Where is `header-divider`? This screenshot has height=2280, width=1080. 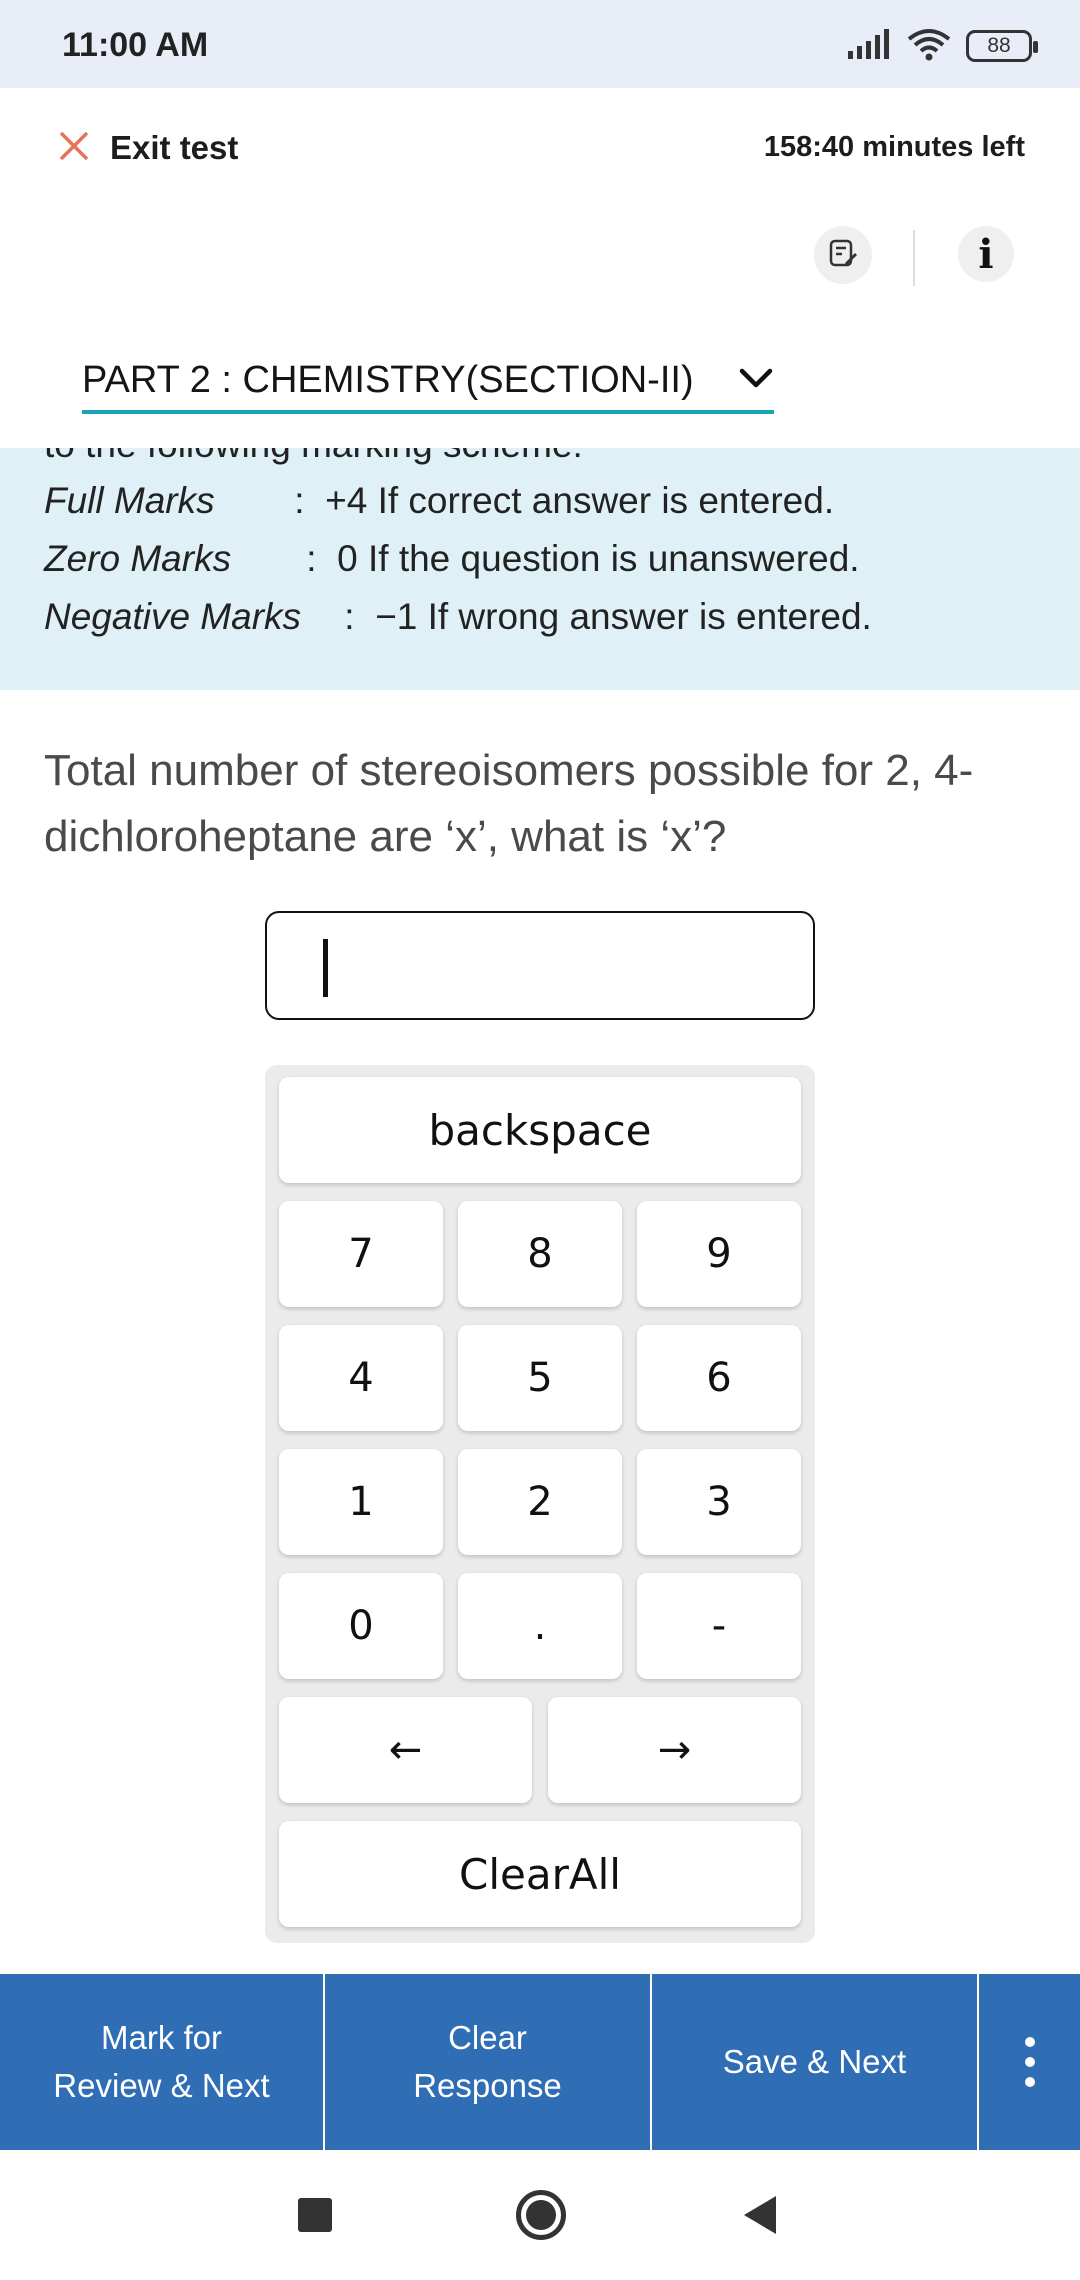 header-divider is located at coordinates (914, 258).